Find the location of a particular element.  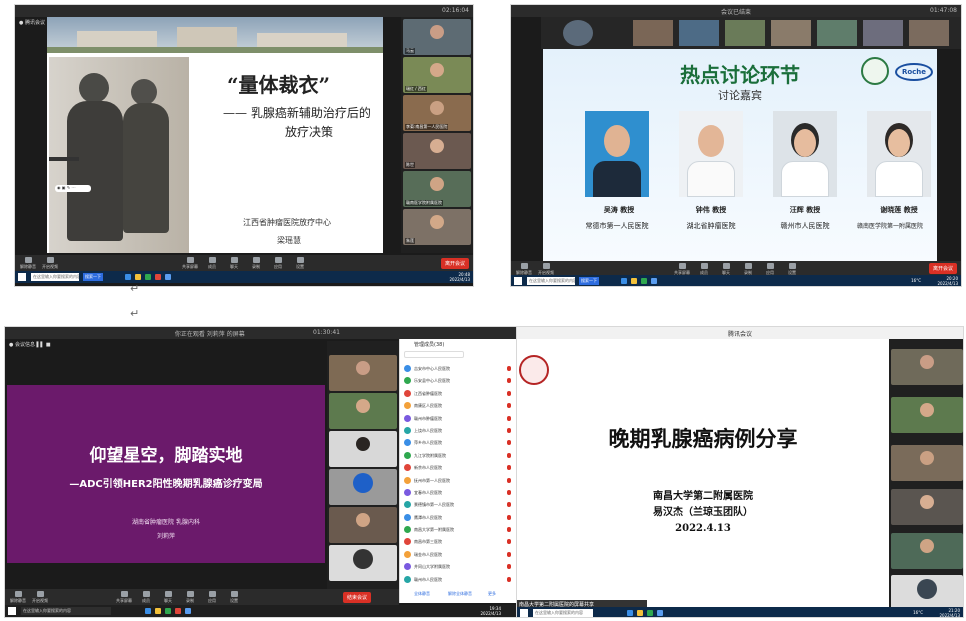

member-row: 赣州市肿瘤医院 is located at coordinates (460, 419).